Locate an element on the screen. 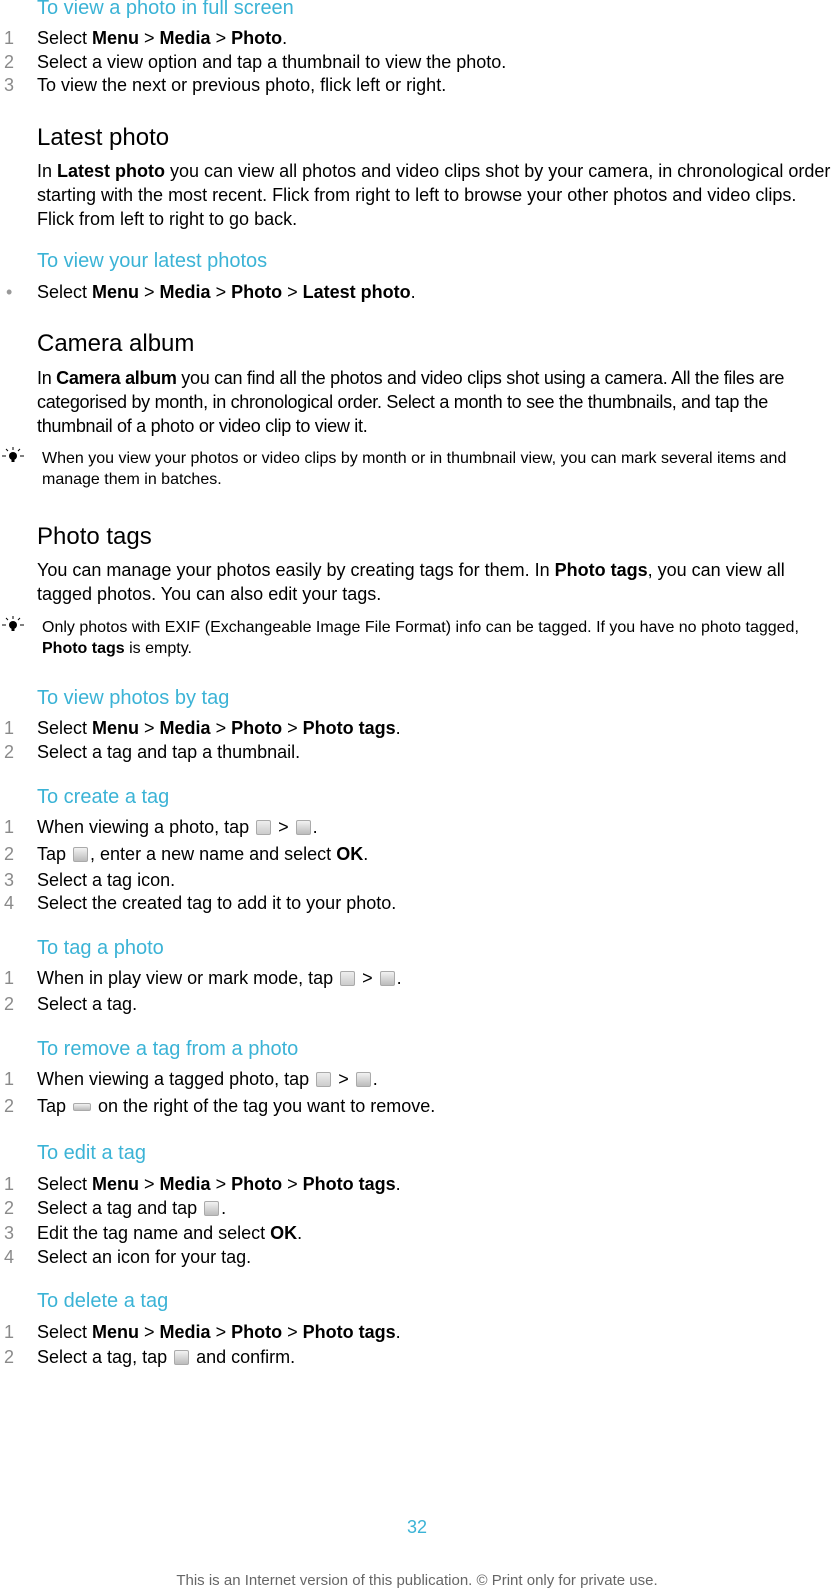 This screenshot has height=1590, width=834. heading-view-by-tag: To view photos by tag is located at coordinates (133, 698).